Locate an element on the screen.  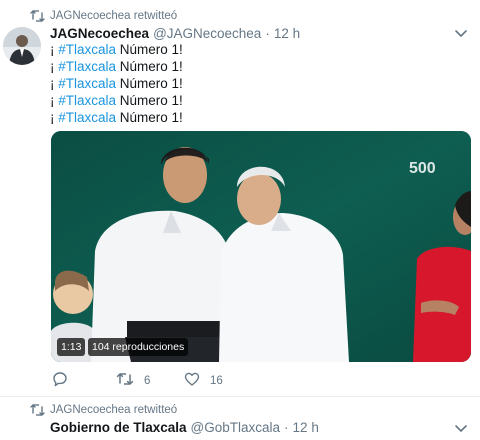
avatar is located at coordinates (22, 46).